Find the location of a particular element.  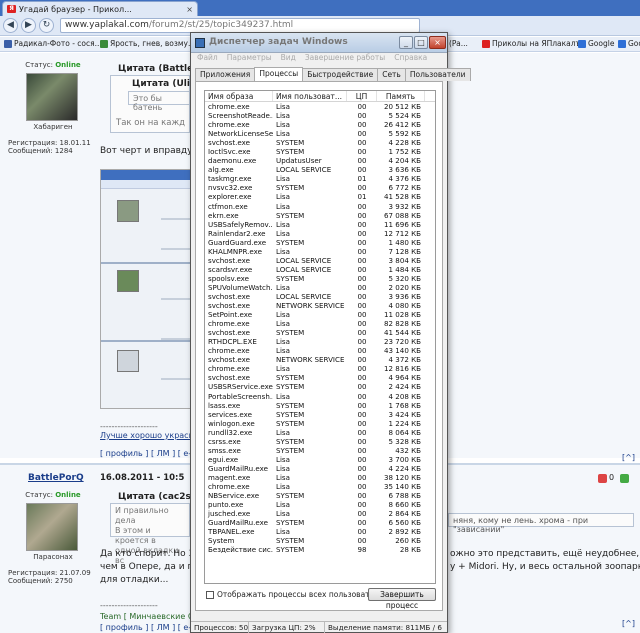

table-row: ScreenshotReade... Lisa 00 5 524 КБ is located at coordinates (320, 115).